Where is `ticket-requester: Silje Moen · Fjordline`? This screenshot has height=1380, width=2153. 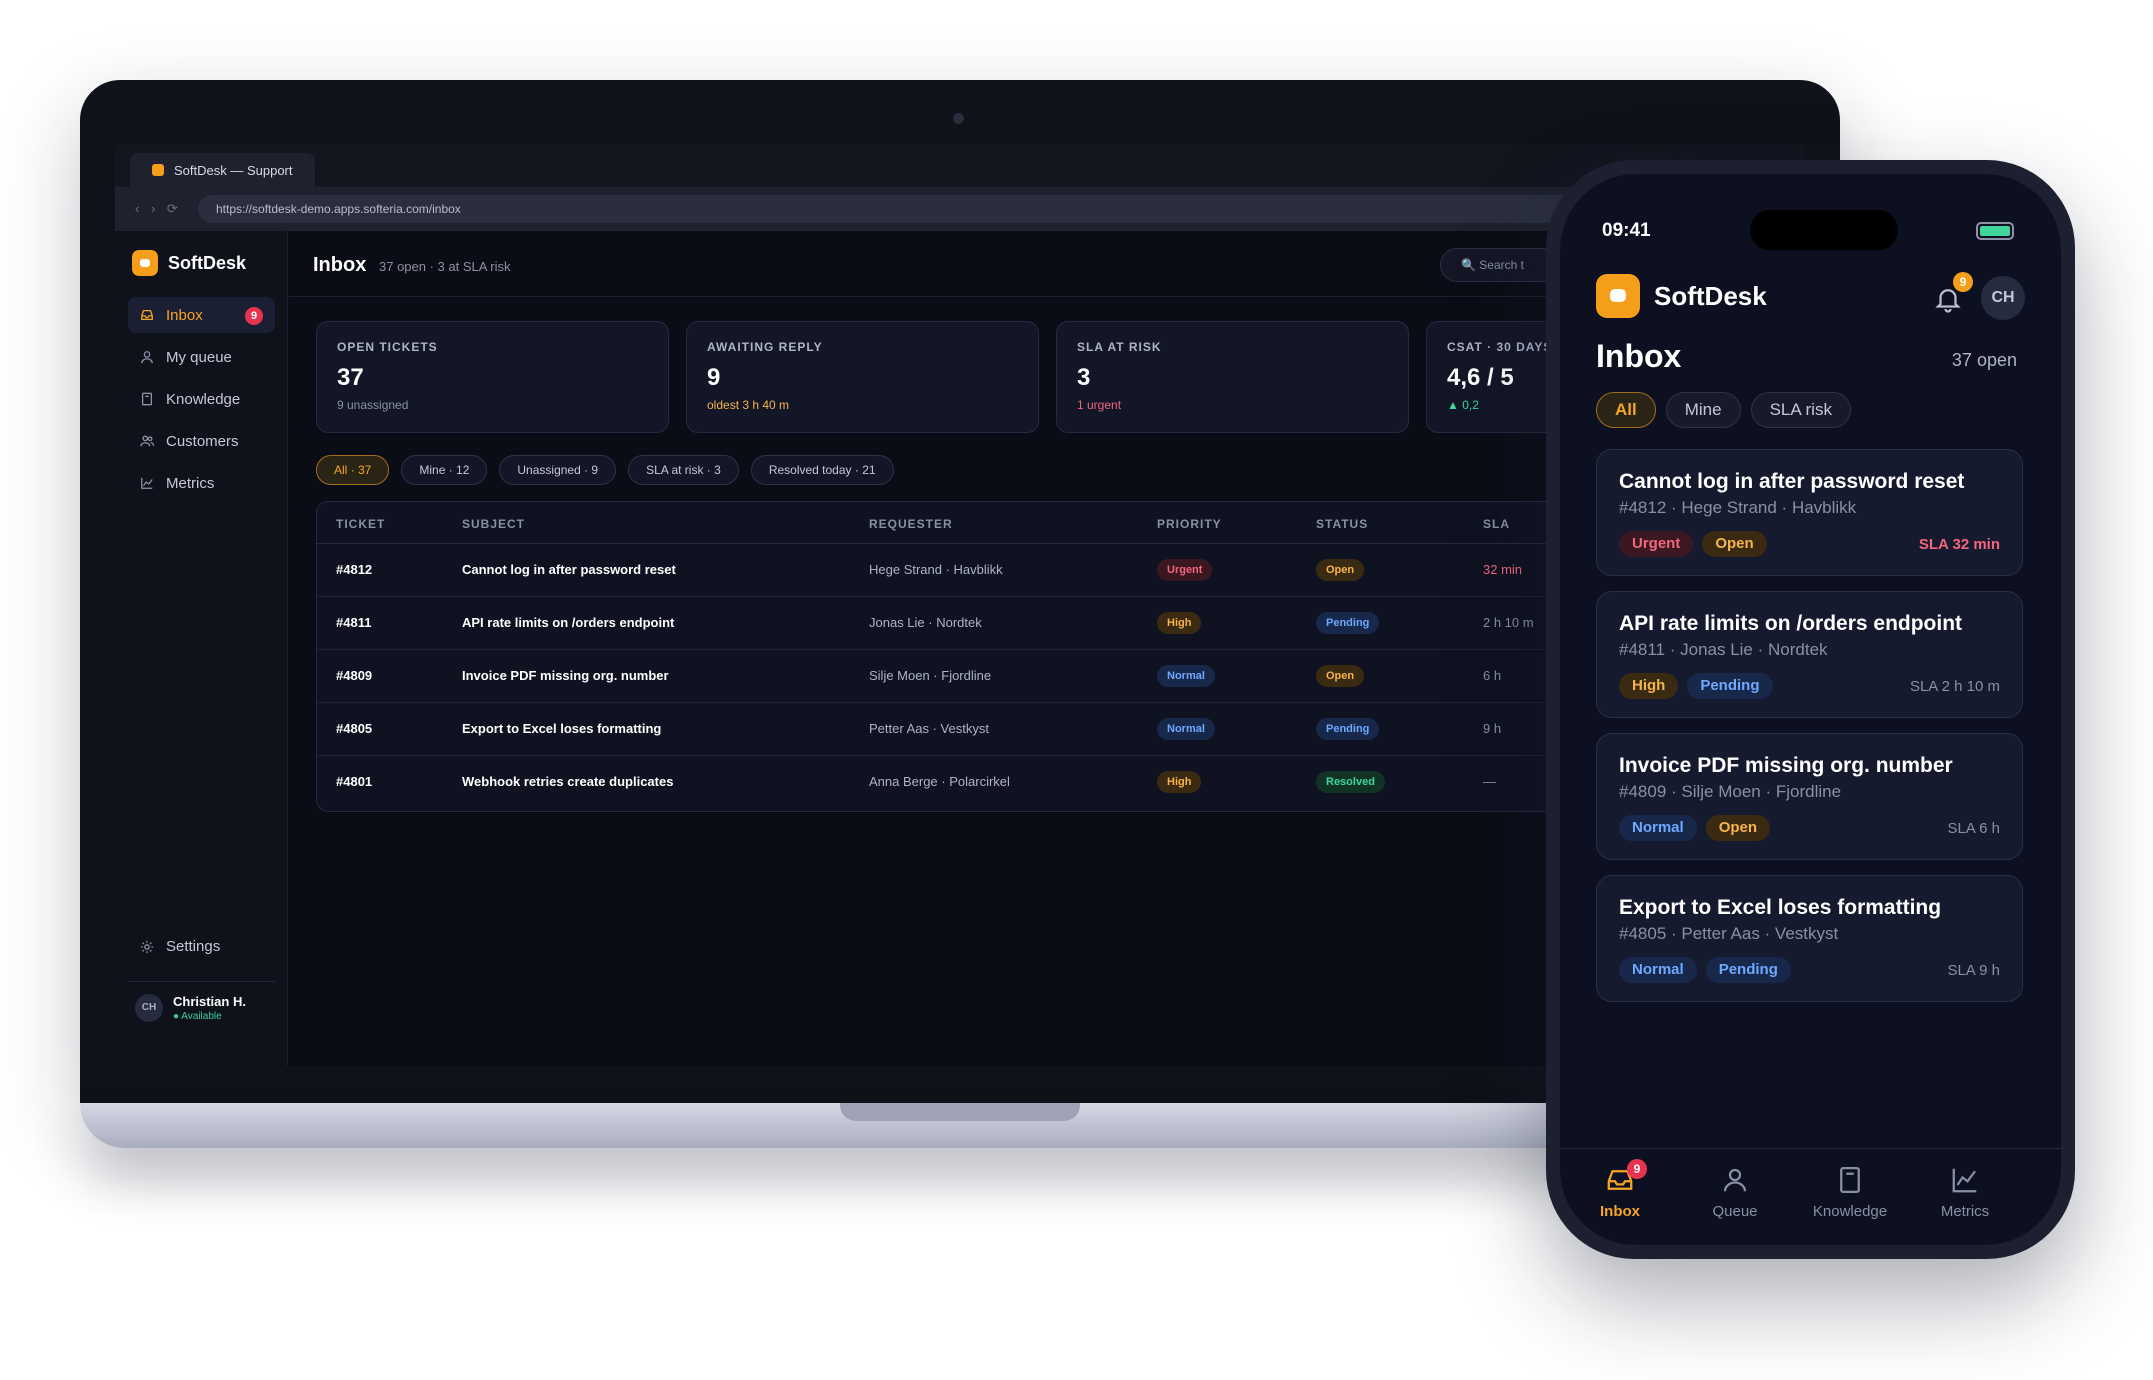
ticket-requester: Silje Moen · Fjordline is located at coordinates (930, 675).